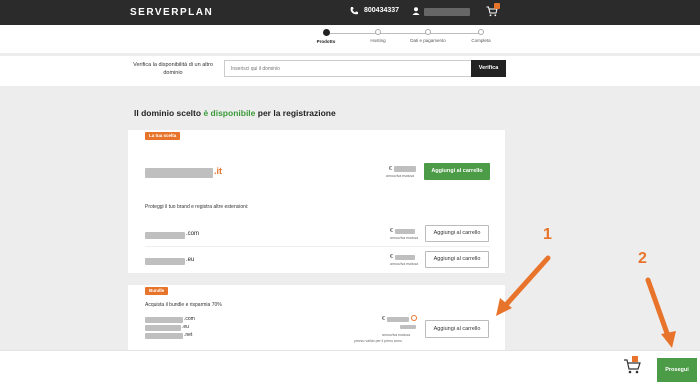  Describe the element at coordinates (481, 36) in the screenshot. I see `step-completa: Completa` at that location.